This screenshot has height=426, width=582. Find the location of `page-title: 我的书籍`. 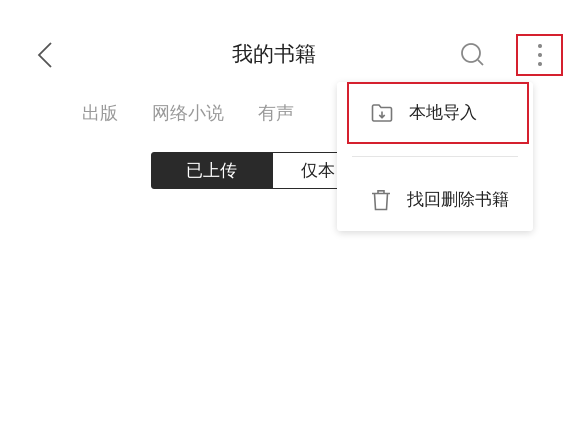

page-title: 我的书籍 is located at coordinates (274, 55).